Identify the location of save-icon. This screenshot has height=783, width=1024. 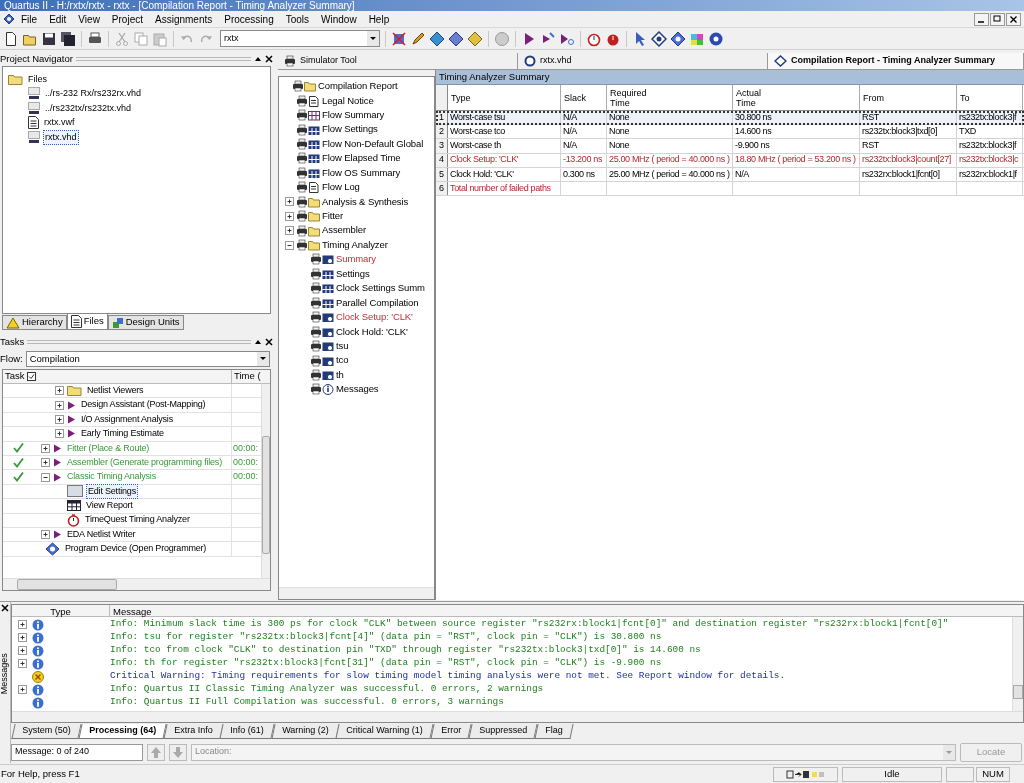
(49, 38).